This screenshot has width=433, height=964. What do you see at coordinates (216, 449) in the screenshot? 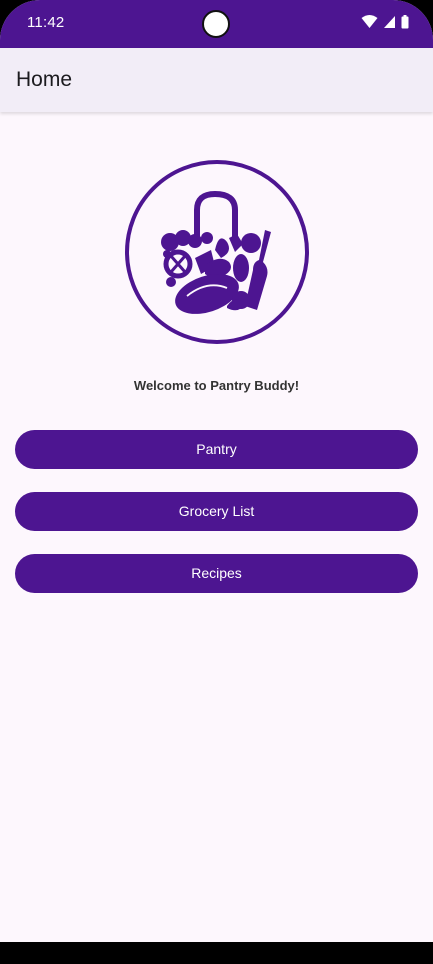
I see `pantry-button: Pantry` at bounding box center [216, 449].